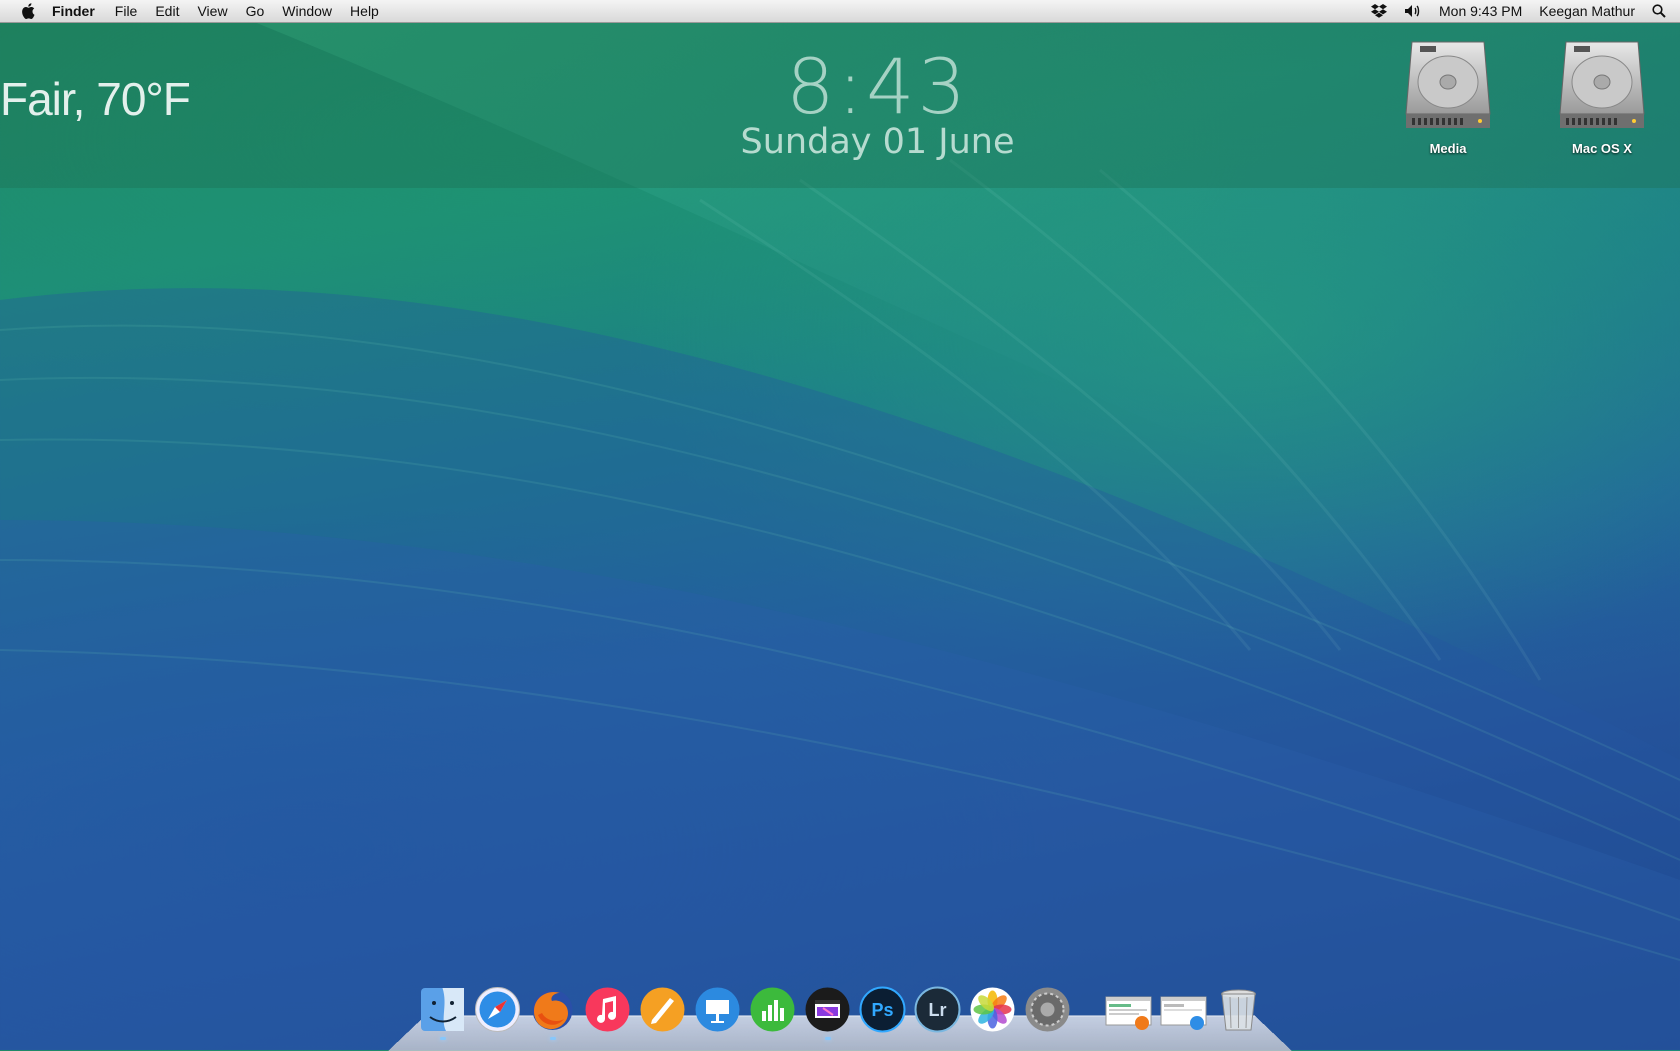 The height and width of the screenshot is (1051, 1680). Describe the element at coordinates (772, 1009) in the screenshot. I see `numbers-icon` at that location.